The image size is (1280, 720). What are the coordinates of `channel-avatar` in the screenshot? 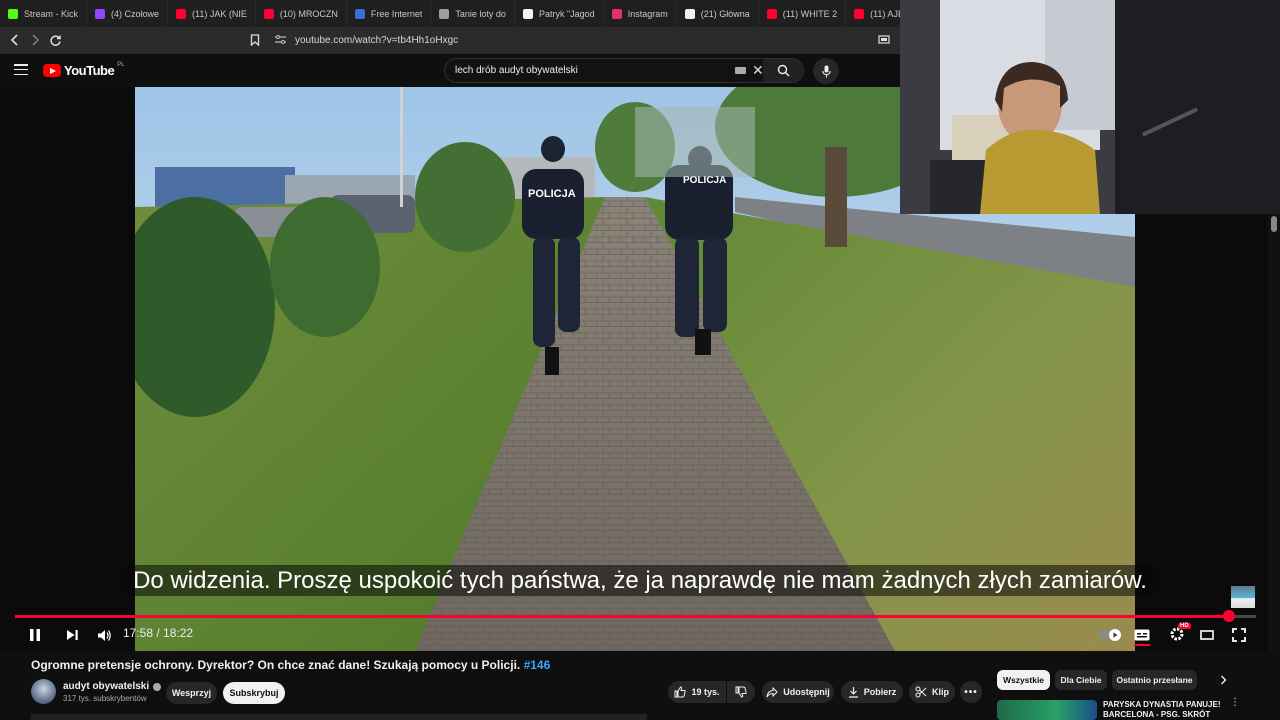 It's located at (43, 691).